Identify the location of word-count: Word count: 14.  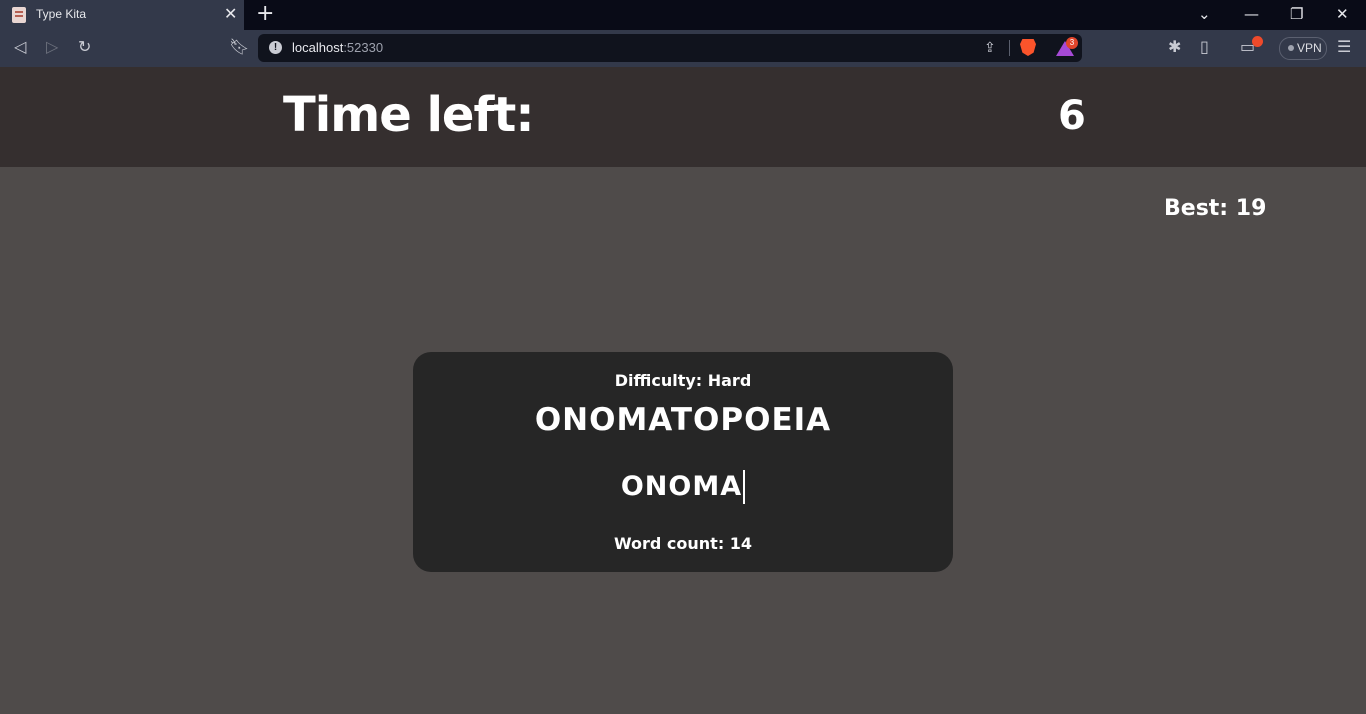
(683, 543).